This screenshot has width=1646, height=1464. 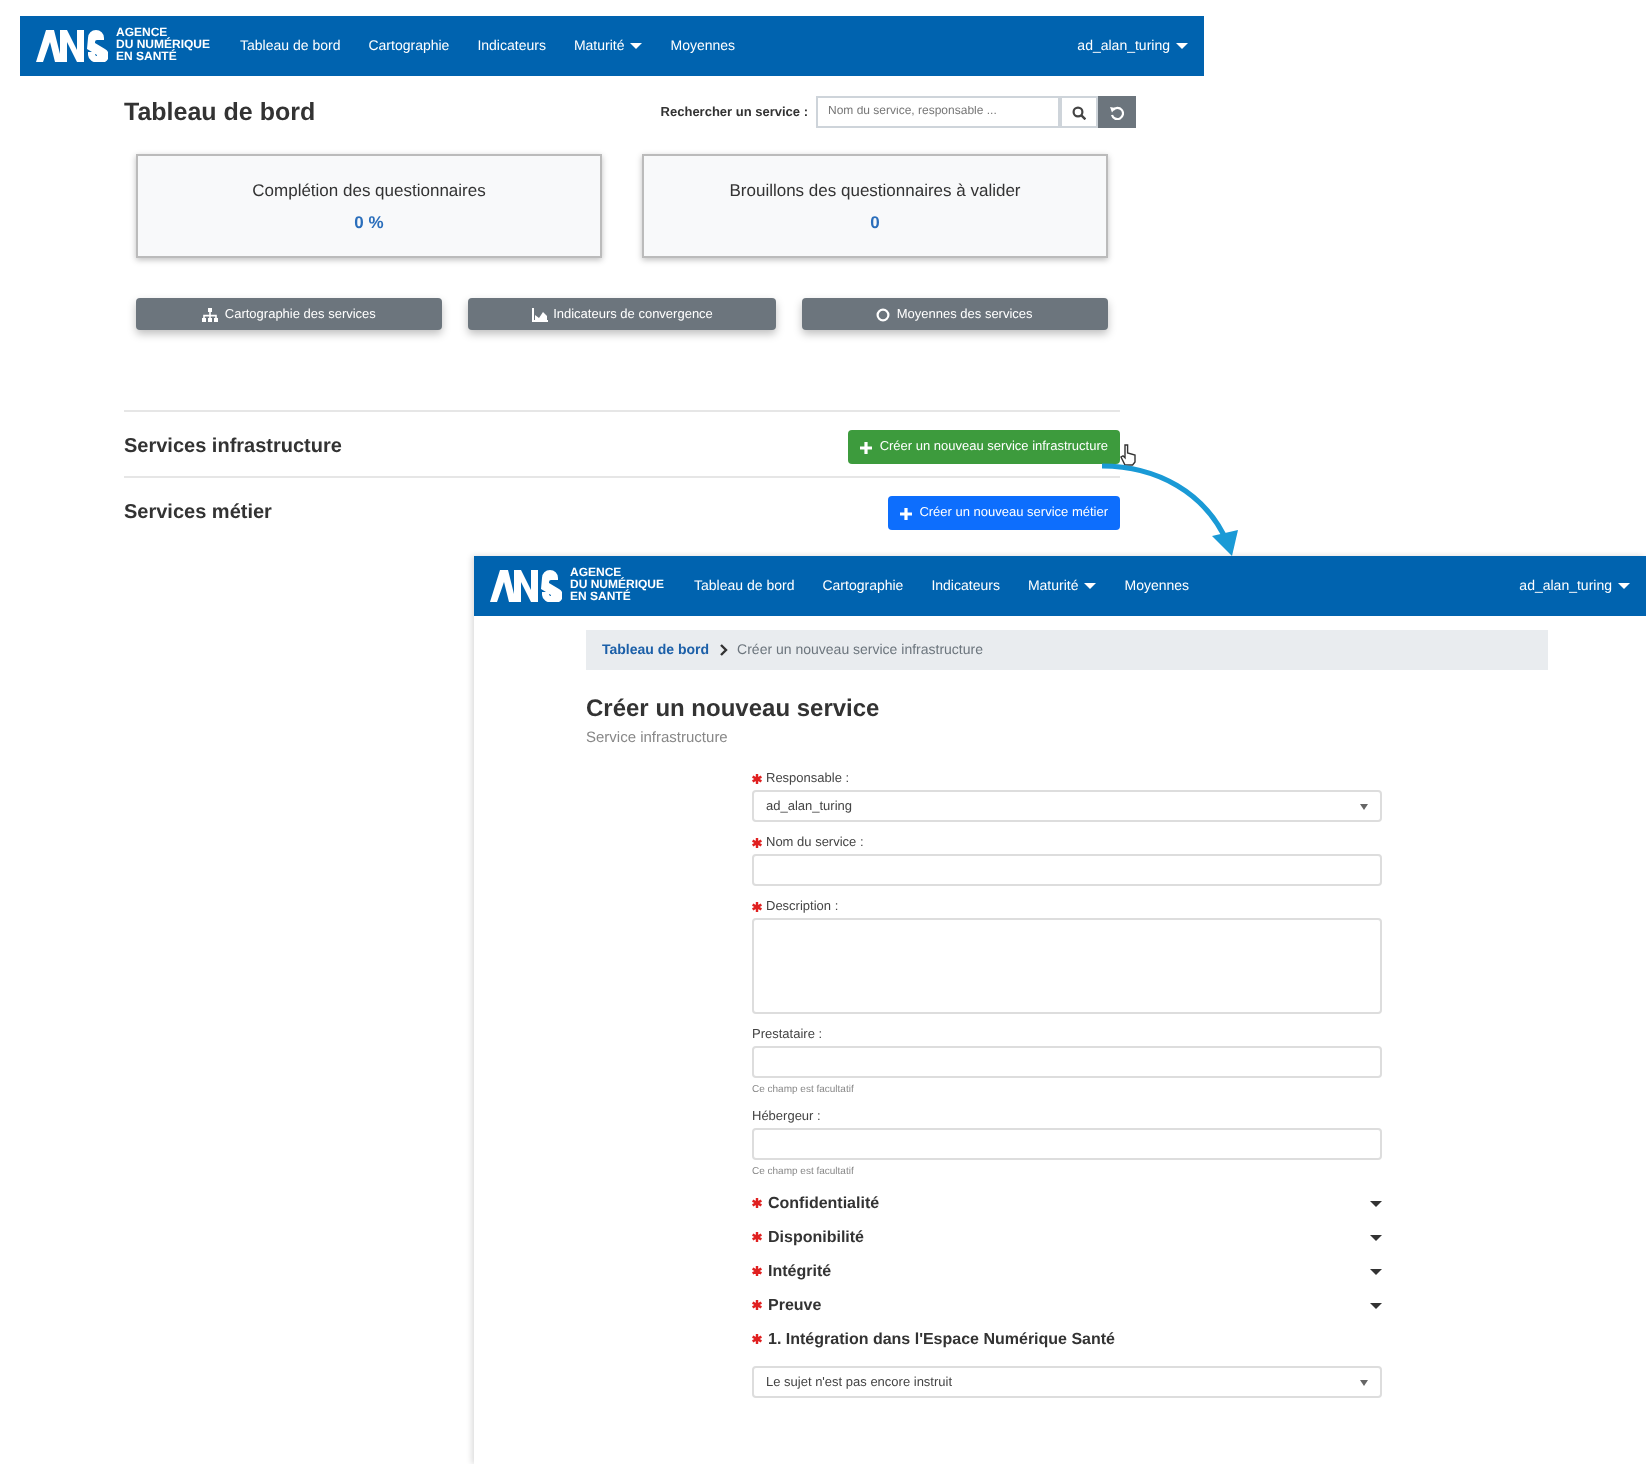 I want to click on page-title: Tableau de bord, so click(x=220, y=112).